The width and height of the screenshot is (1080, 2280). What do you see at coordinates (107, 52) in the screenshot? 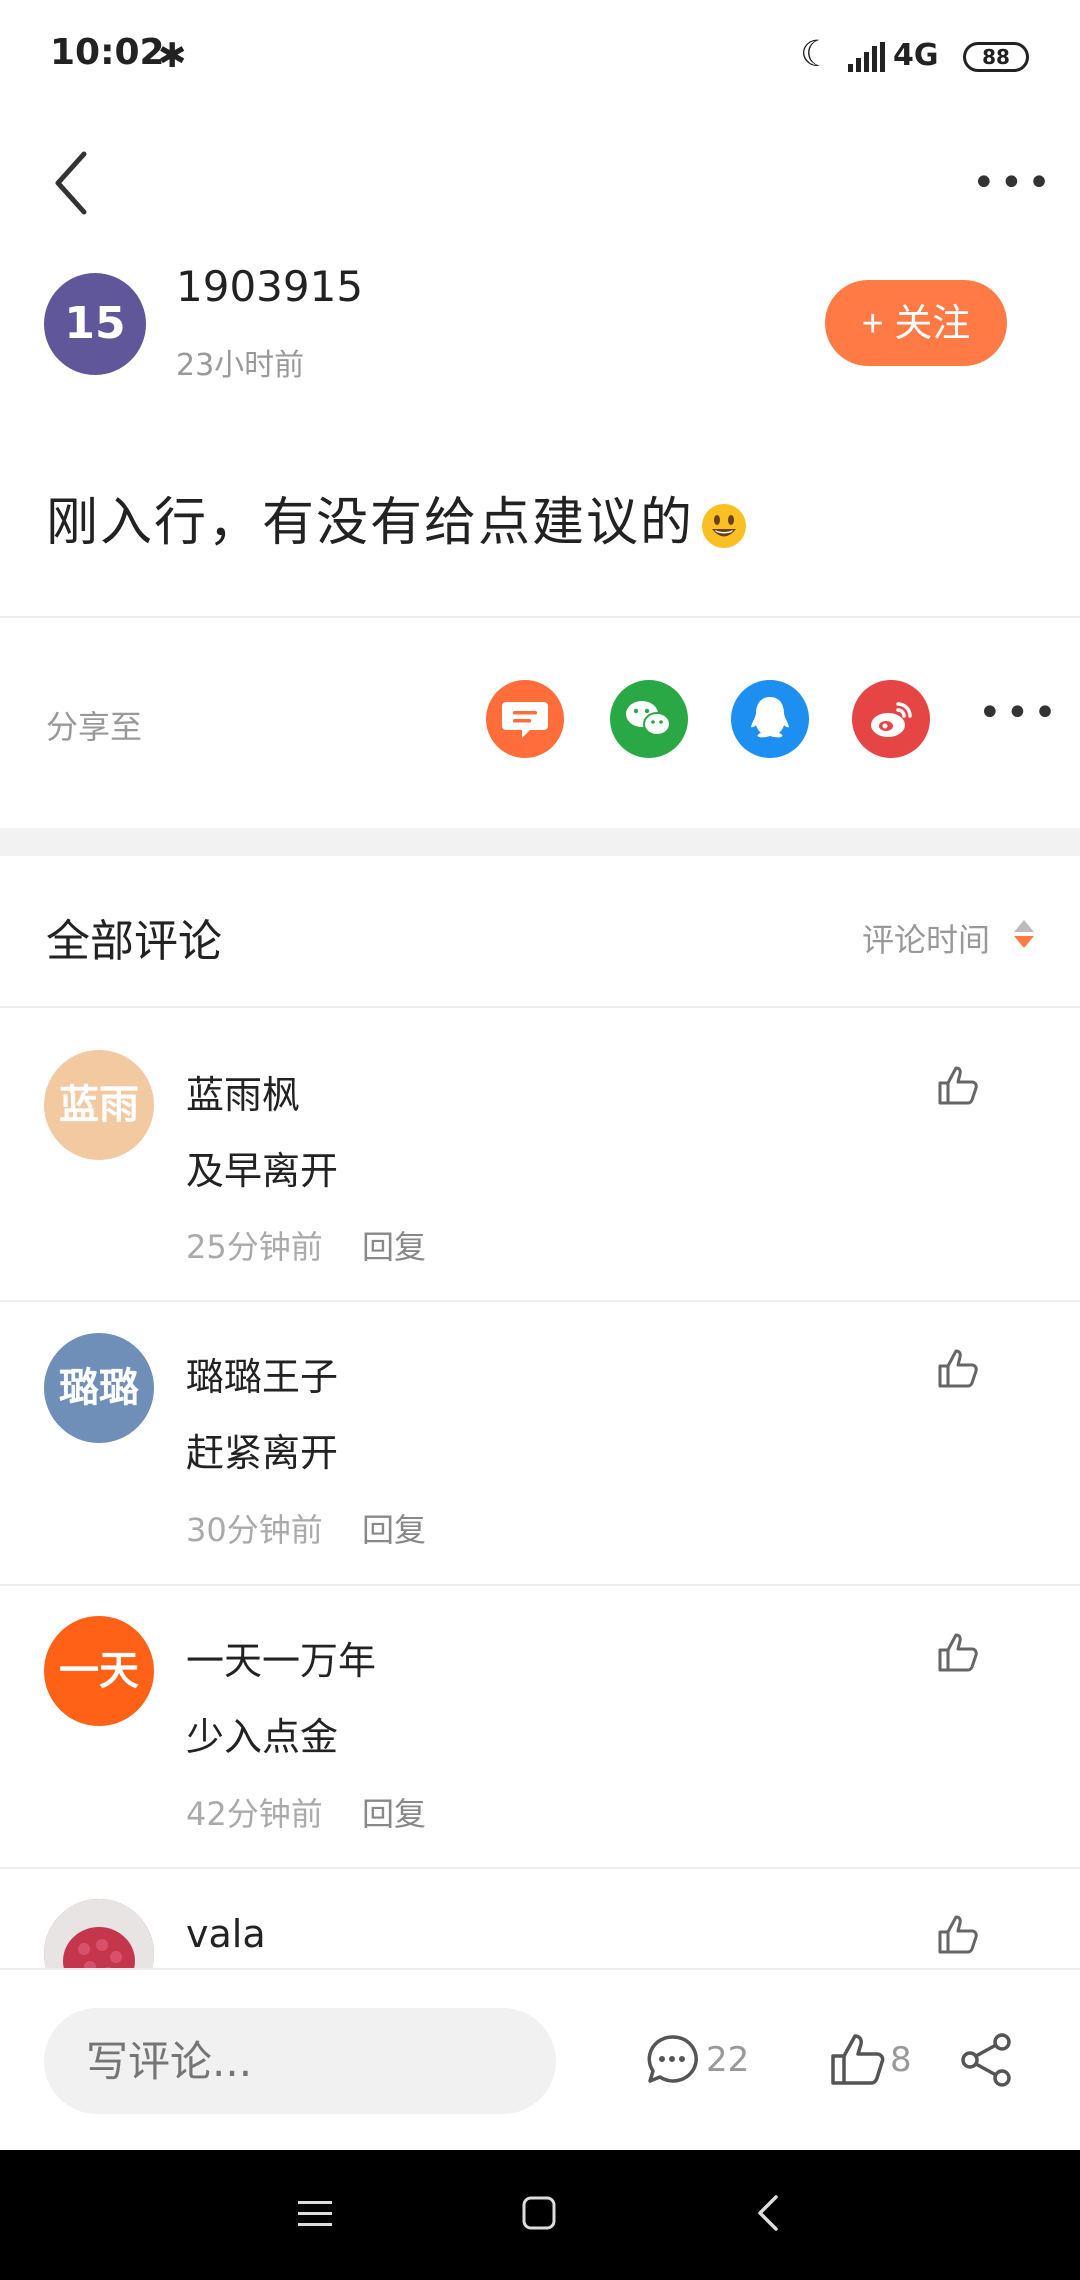
I see `status-time: 10:02` at bounding box center [107, 52].